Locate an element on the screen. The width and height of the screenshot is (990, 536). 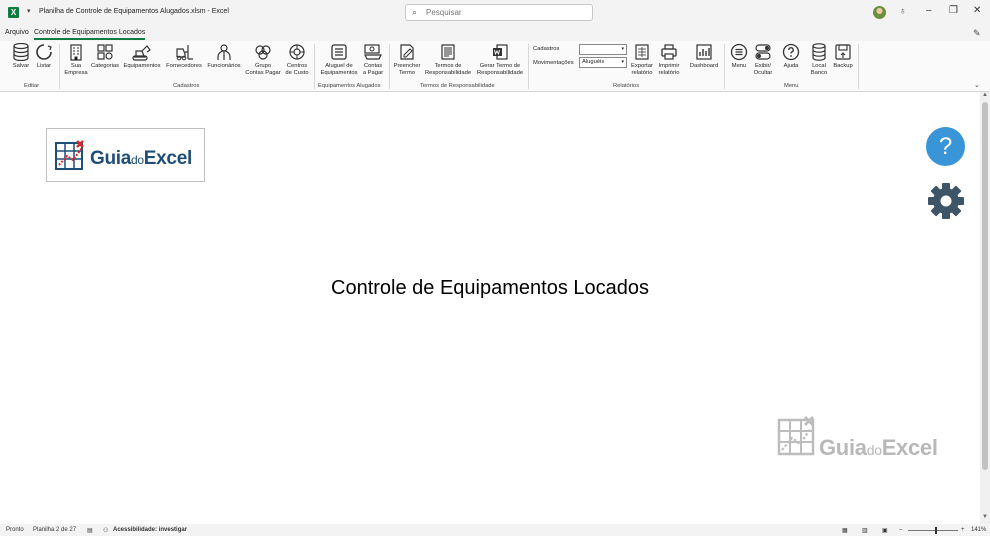
scroll-down-icon: ▼ is located at coordinates (985, 517).